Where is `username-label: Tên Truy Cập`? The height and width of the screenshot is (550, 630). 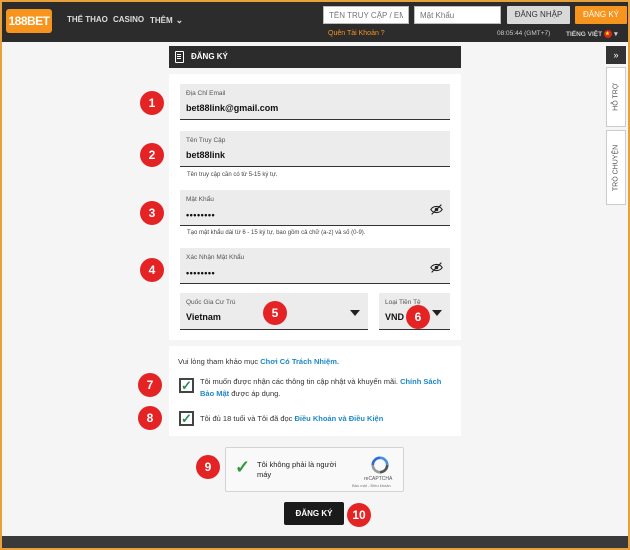 username-label: Tên Truy Cập is located at coordinates (206, 140).